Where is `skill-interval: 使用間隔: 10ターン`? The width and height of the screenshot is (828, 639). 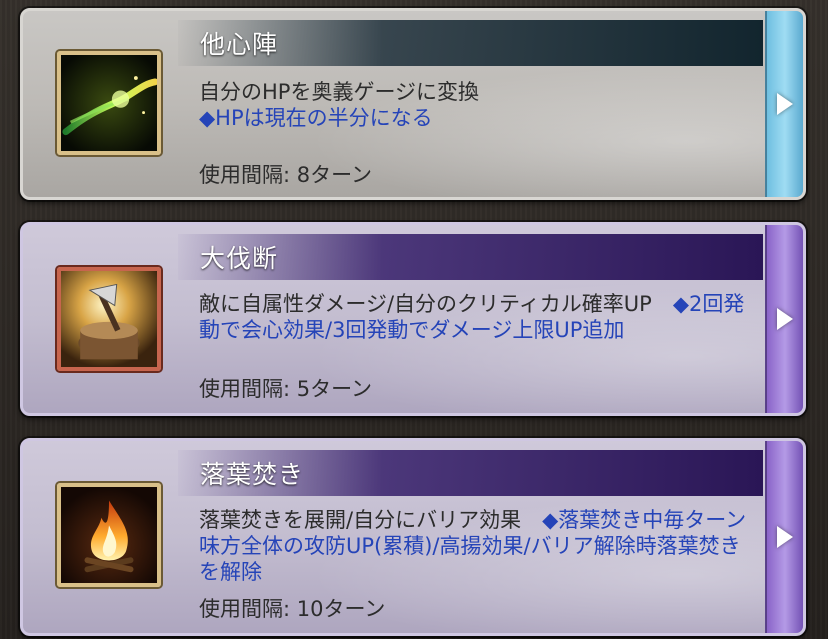
skill-interval: 使用間隔: 10ターン is located at coordinates (292, 609).